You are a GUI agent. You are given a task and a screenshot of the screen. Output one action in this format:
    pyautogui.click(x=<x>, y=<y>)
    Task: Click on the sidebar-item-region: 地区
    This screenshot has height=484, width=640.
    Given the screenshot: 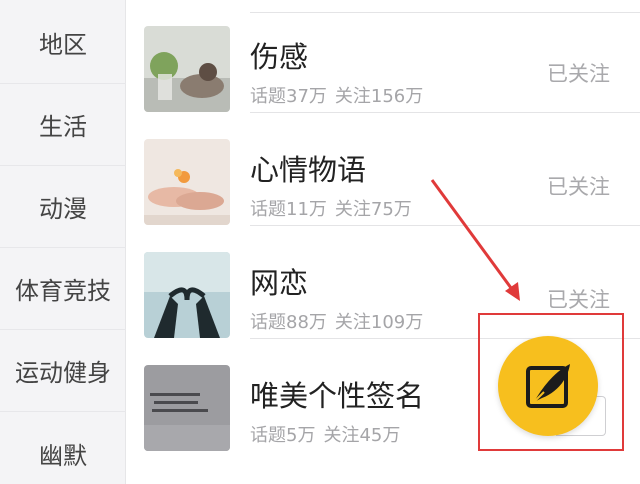 What is the action you would take?
    pyautogui.click(x=63, y=43)
    